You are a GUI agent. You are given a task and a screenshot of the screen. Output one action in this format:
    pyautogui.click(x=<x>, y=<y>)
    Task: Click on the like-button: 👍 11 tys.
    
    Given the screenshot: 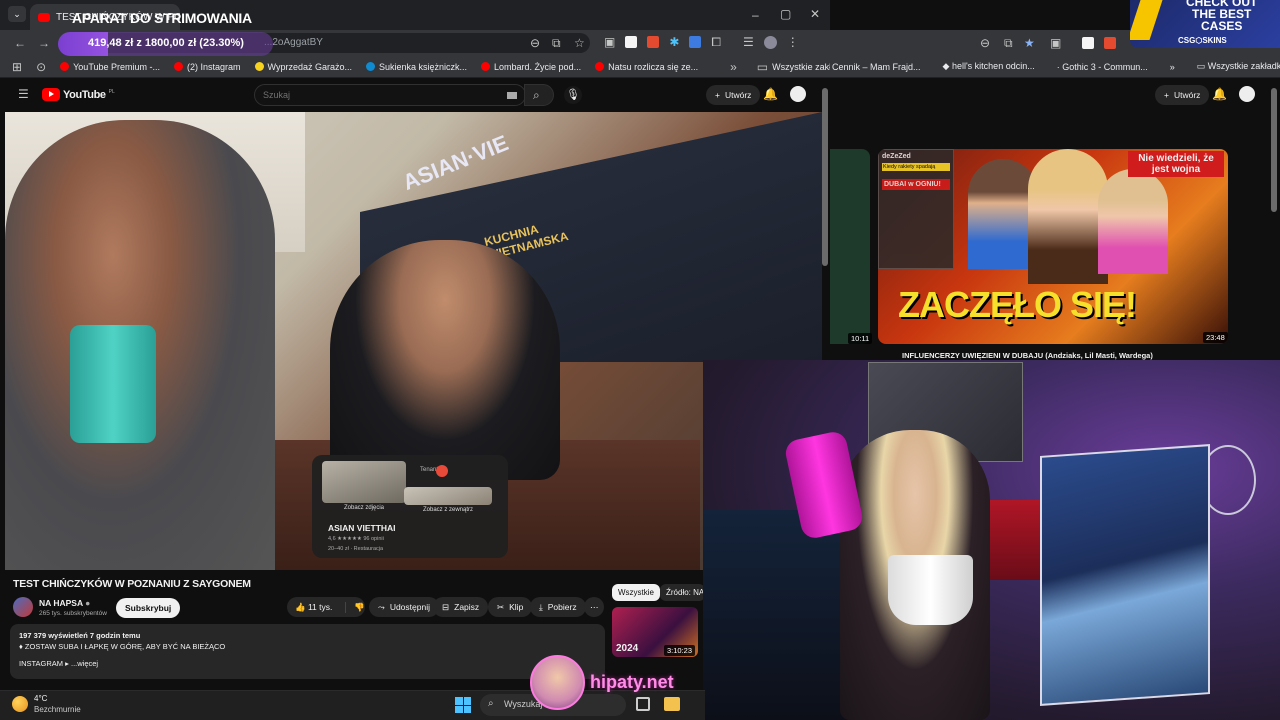 What is the action you would take?
    pyautogui.click(x=309, y=607)
    